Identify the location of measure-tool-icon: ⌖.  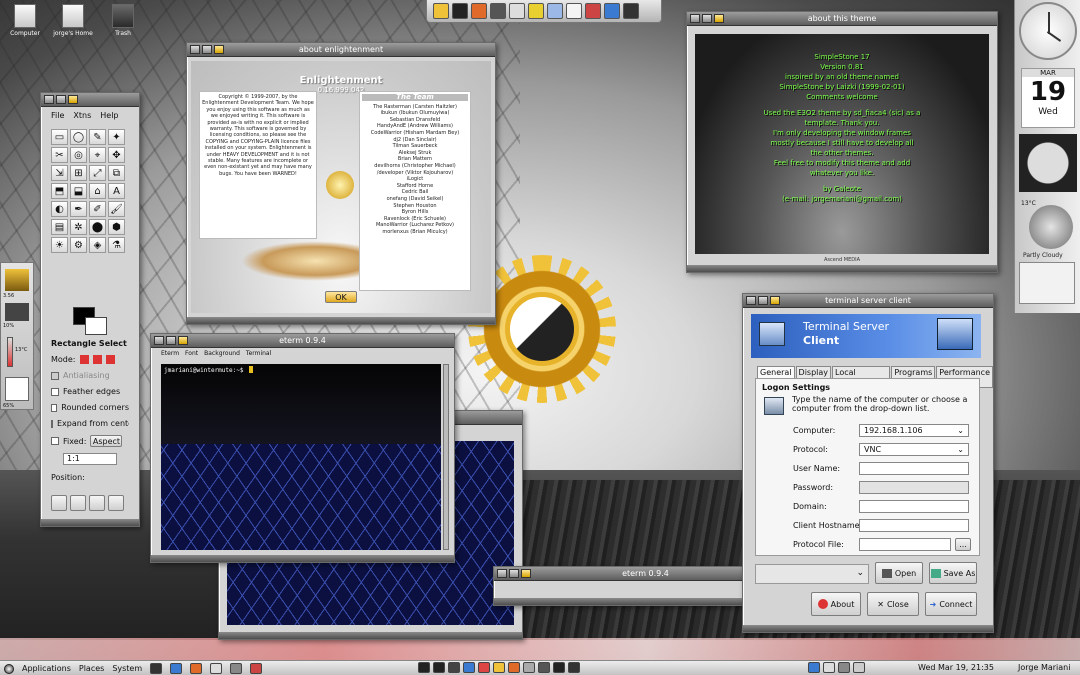
(97, 155).